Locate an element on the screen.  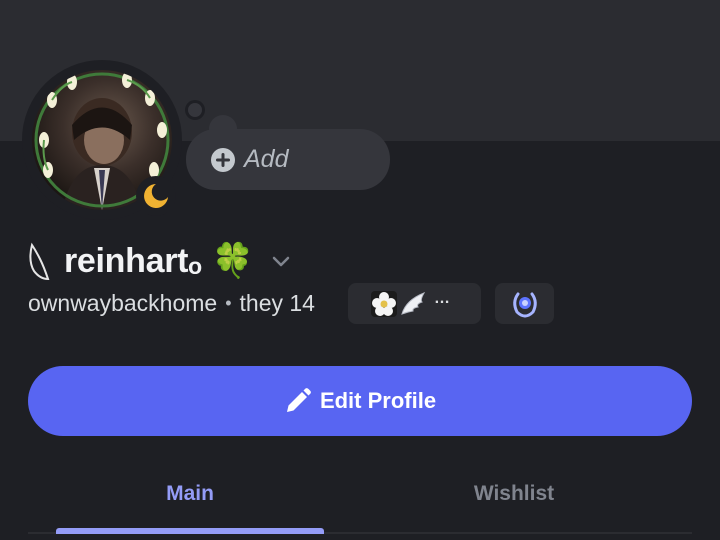
edit-profile-button: Edit Profile is located at coordinates (360, 401).